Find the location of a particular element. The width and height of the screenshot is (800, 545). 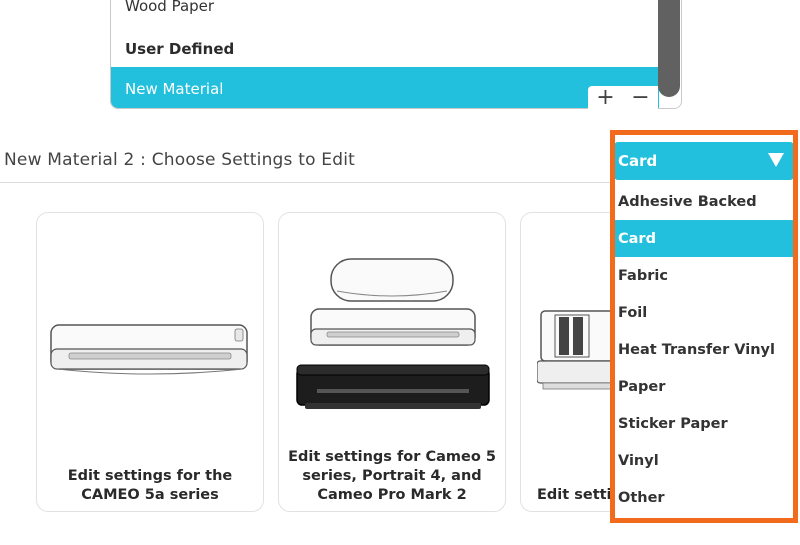

material-group-label: User Defined is located at coordinates (180, 48).